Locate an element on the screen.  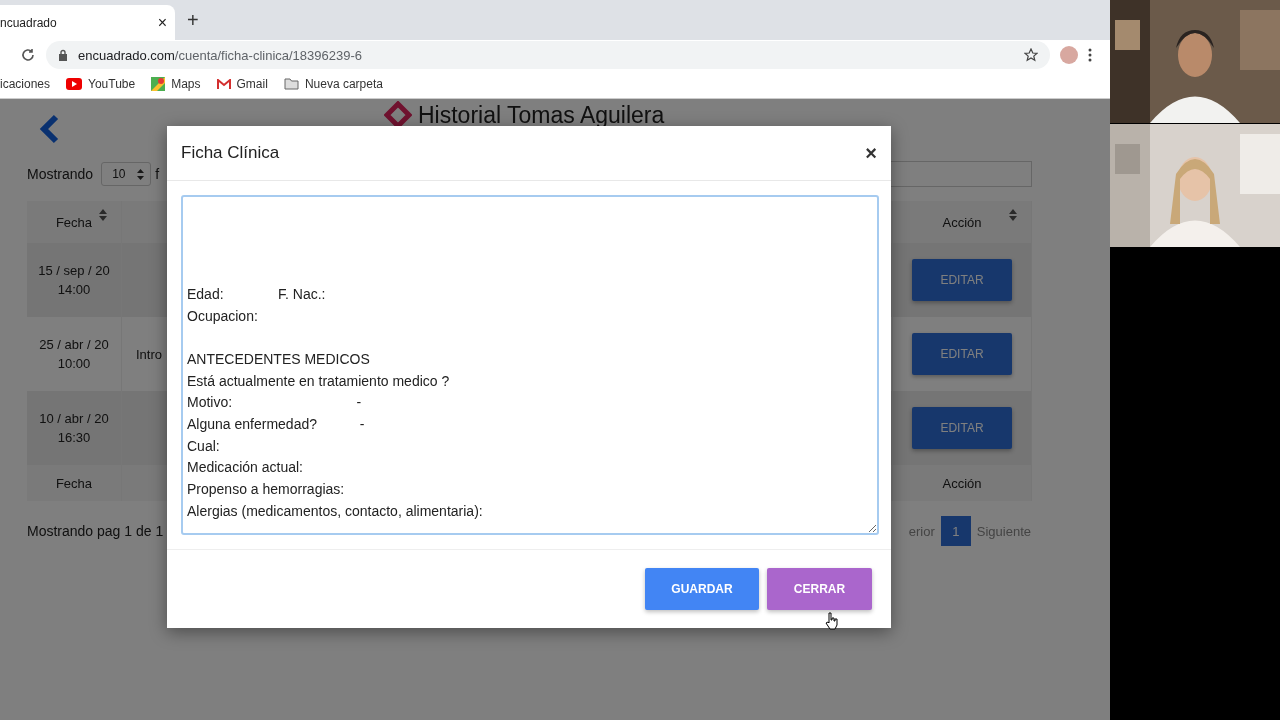
new-tab-button: + is located at coordinates (193, 20).